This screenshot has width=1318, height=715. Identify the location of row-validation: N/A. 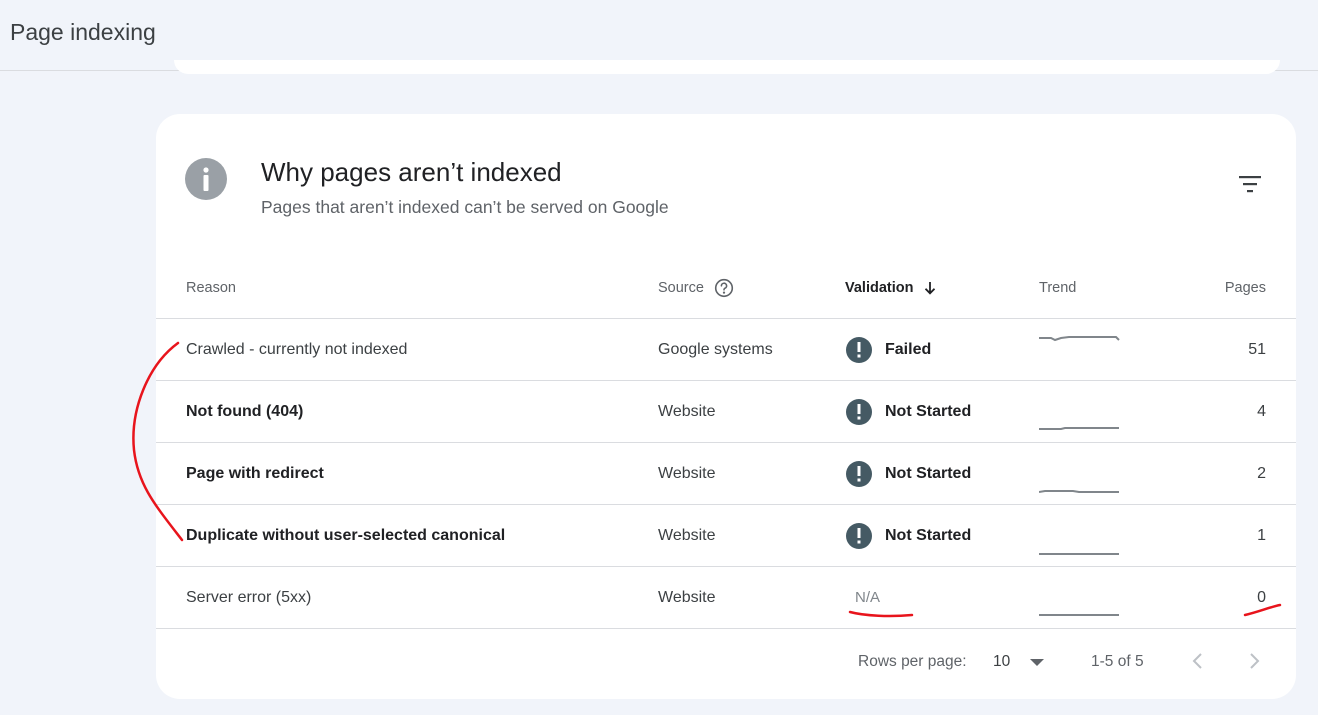
(867, 597).